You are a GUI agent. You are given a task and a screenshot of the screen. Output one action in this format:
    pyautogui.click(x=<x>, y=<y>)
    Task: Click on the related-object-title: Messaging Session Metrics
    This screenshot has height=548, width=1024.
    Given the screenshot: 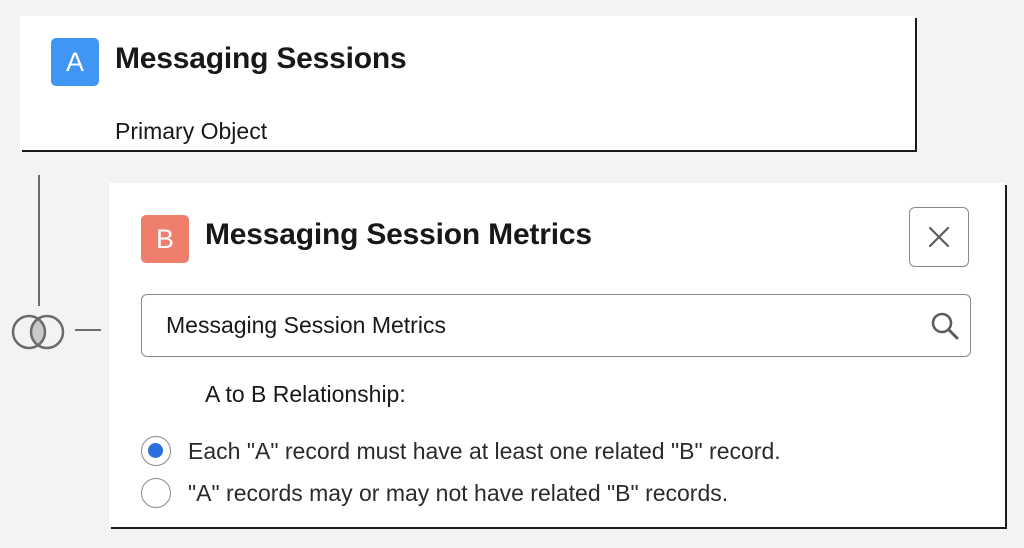 What is the action you would take?
    pyautogui.click(x=398, y=234)
    